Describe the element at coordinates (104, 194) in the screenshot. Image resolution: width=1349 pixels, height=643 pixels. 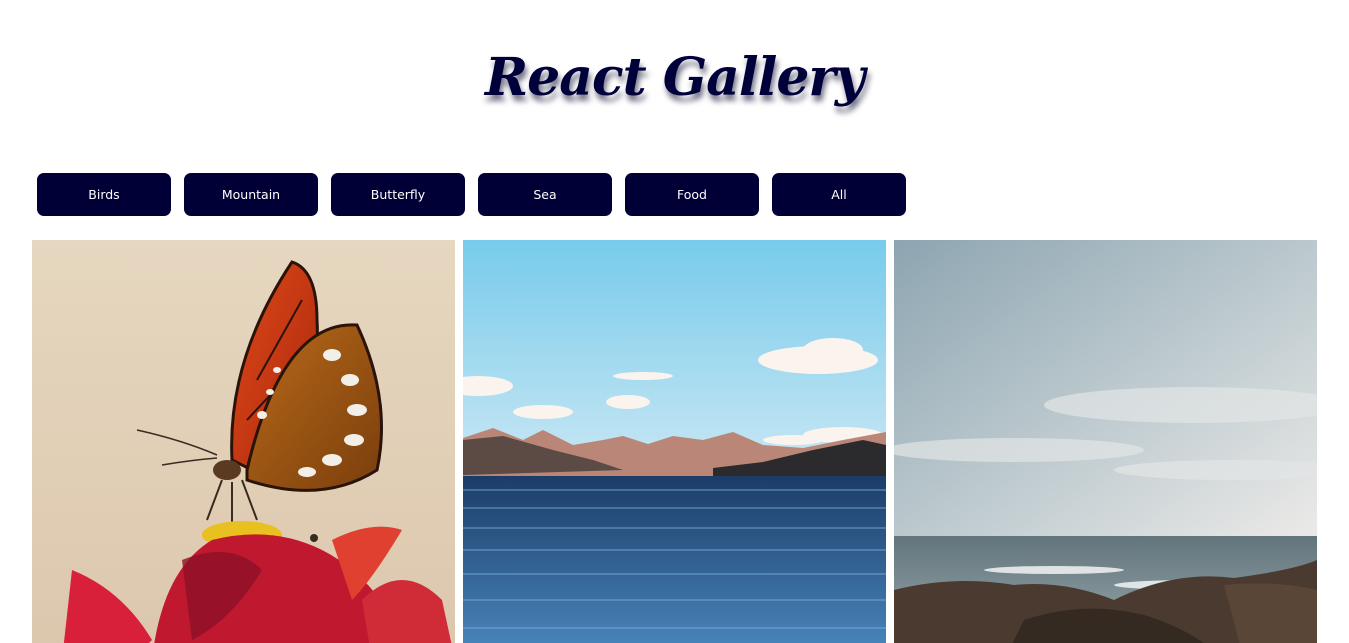
I see `filter-birds-button: Birds` at that location.